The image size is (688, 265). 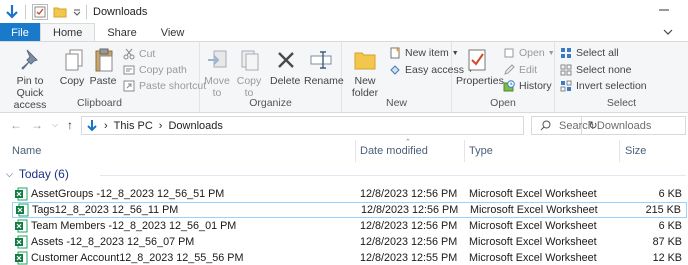 I want to click on easy-access-icon, so click(x=395, y=70).